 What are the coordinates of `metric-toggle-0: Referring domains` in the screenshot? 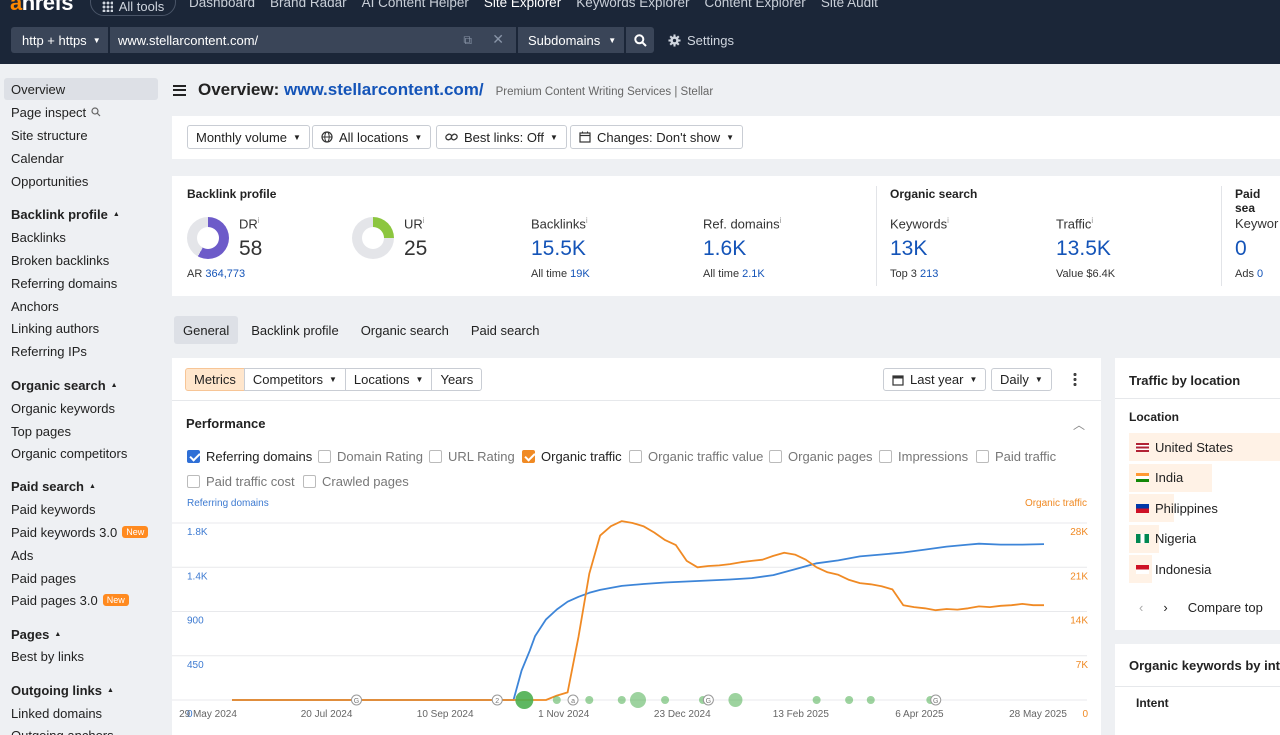 It's located at (249, 456).